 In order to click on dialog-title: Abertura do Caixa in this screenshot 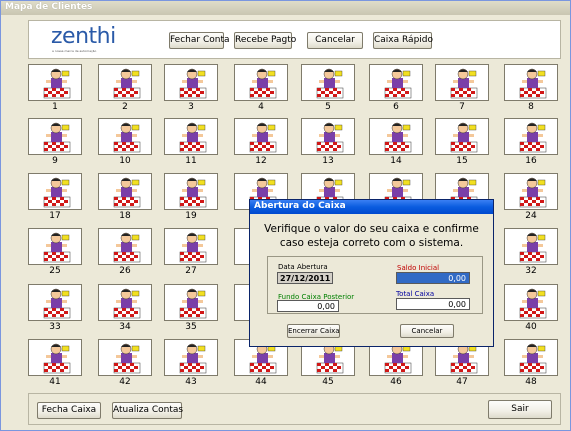, I will do `click(300, 206)`.